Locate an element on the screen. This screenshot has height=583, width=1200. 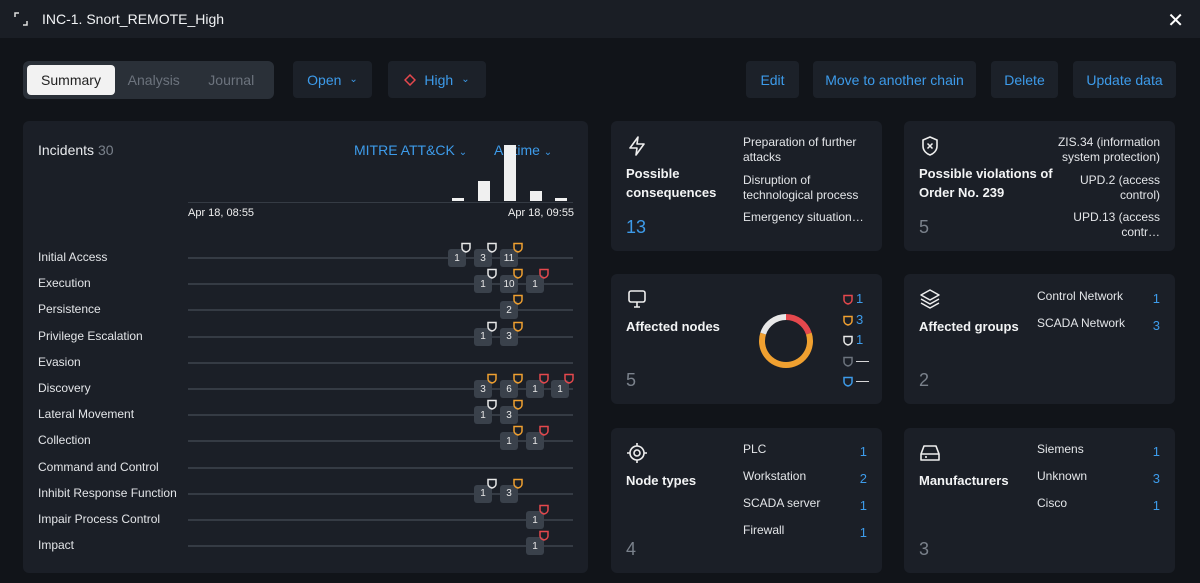
group-name: SCADA Network is located at coordinates (1081, 323).